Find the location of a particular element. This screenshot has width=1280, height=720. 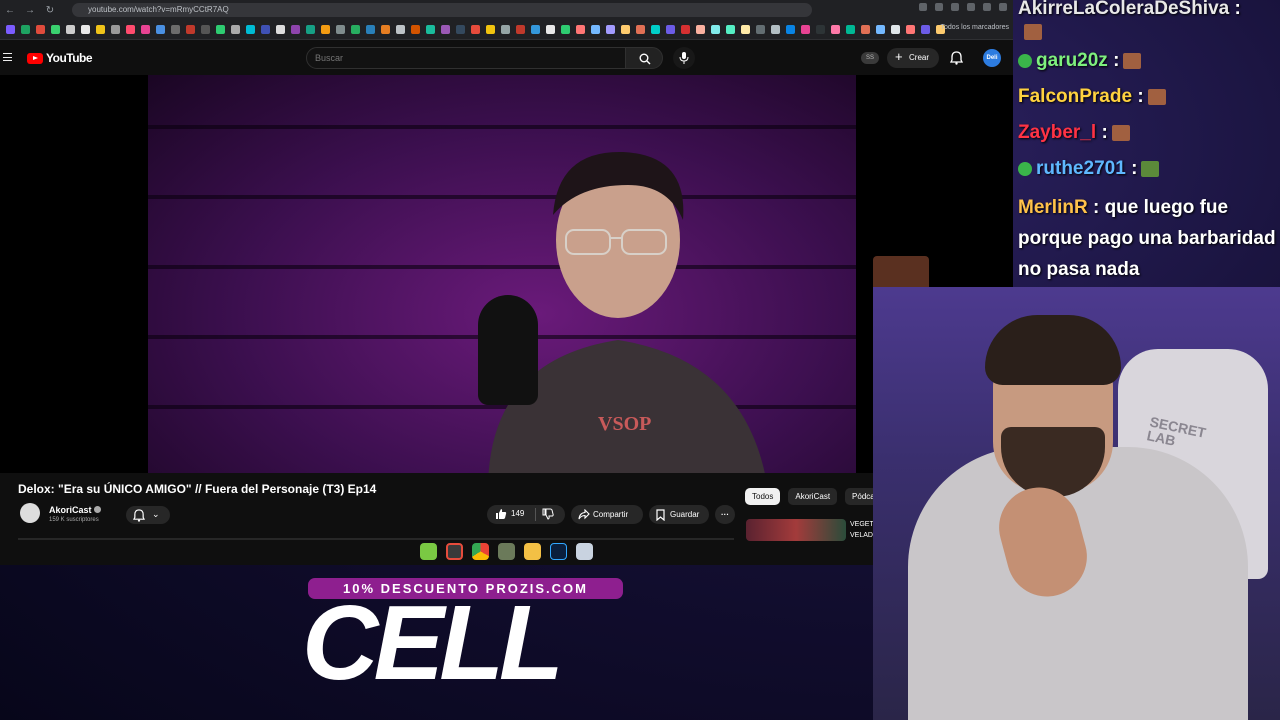

bell-icon is located at coordinates (956, 58).